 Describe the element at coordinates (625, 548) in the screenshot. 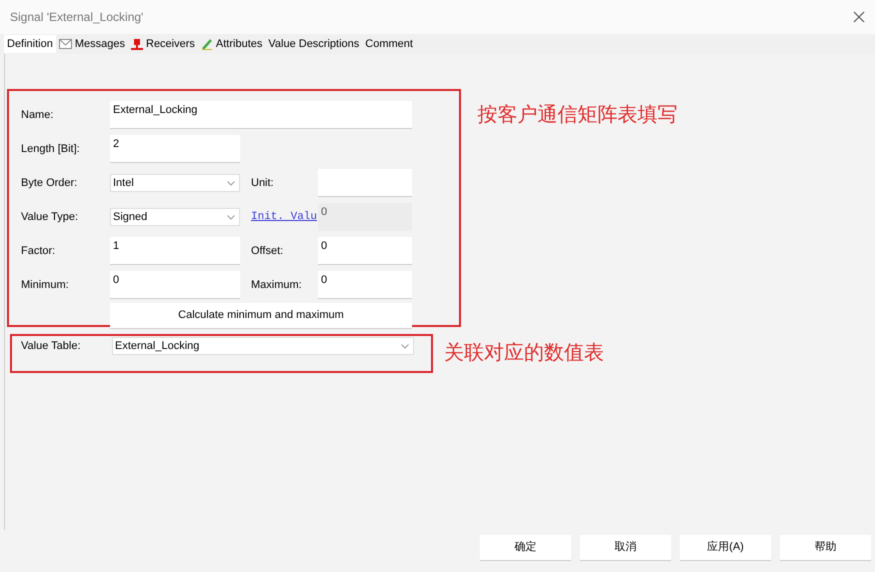

I see `dialog-button: 取消` at that location.